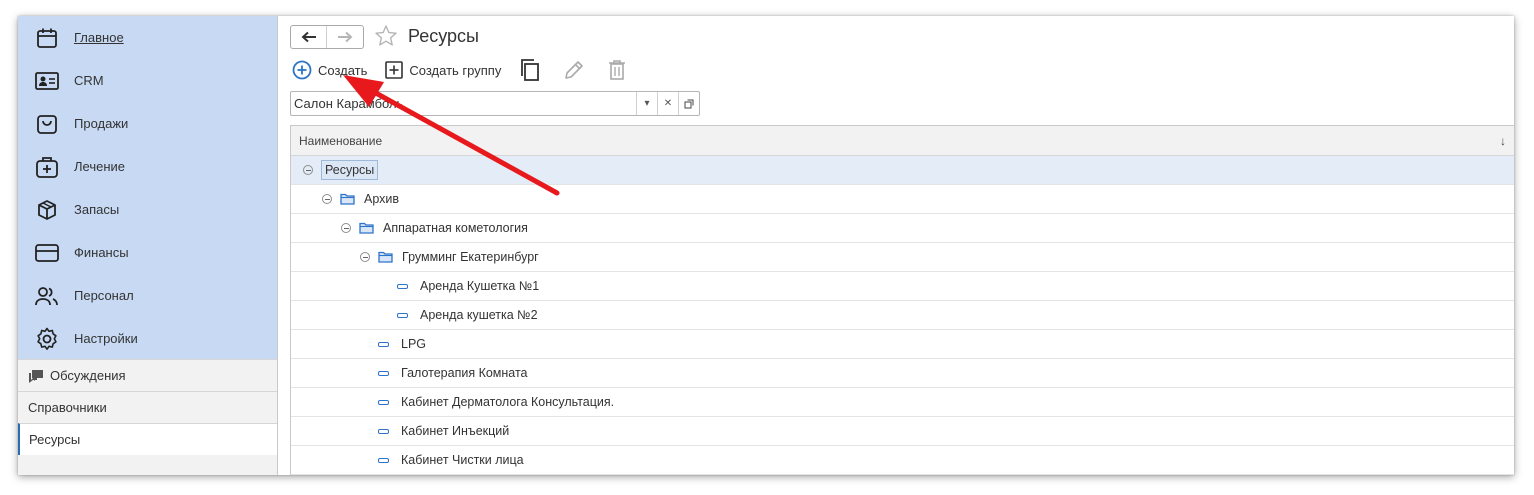 The height and width of the screenshot is (495, 1534). Describe the element at coordinates (147, 407) in the screenshot. I see `sidebar-section-references: Справочники` at that location.